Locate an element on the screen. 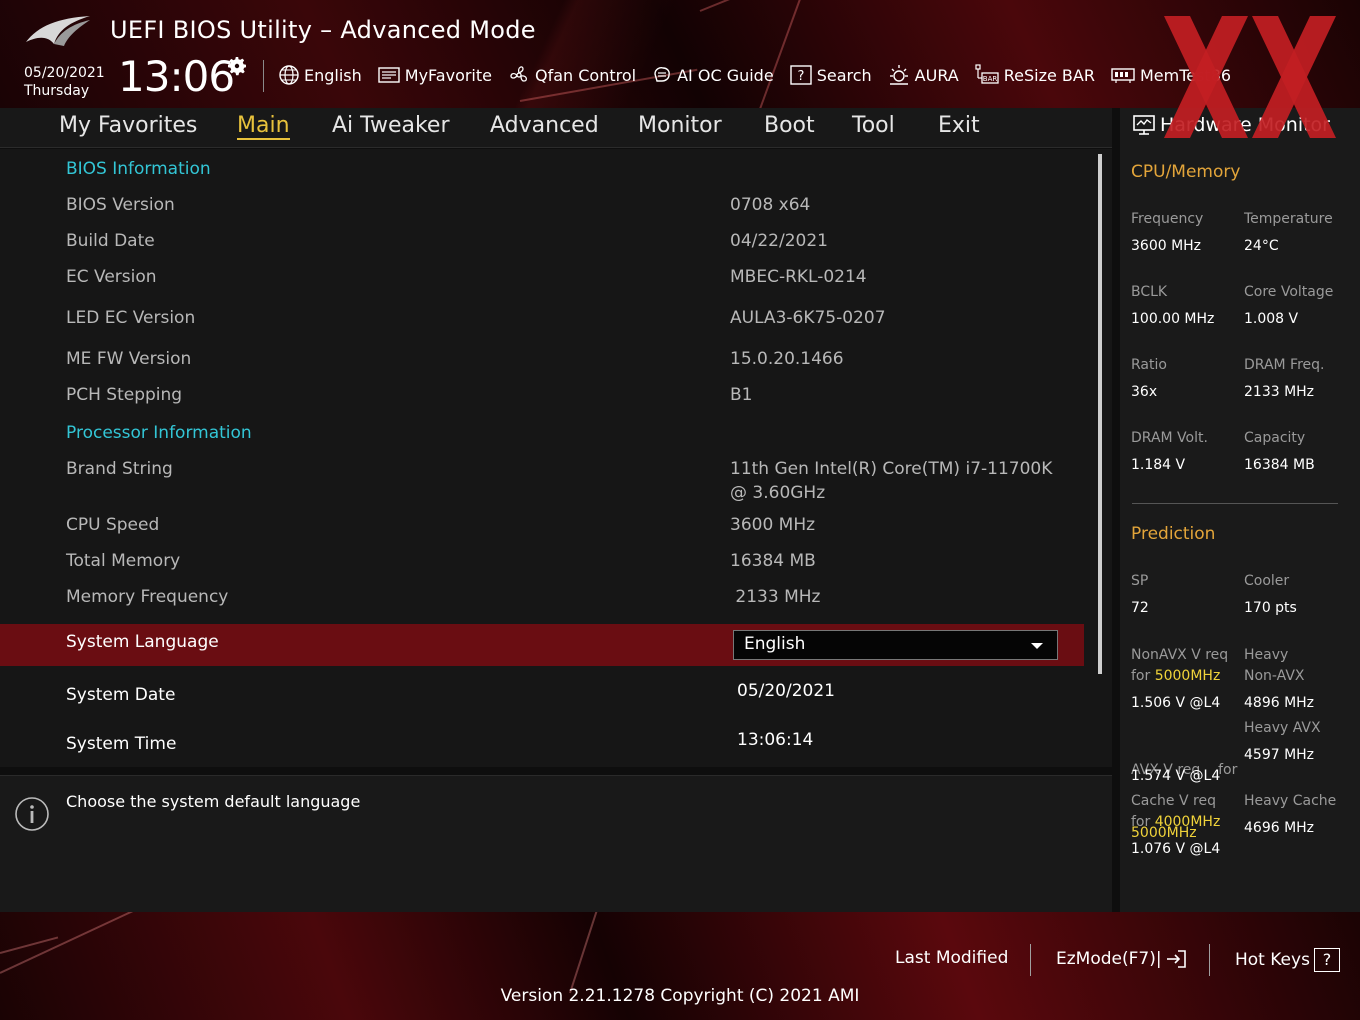 This screenshot has height=1020, width=1360. header-divider is located at coordinates (263, 76).